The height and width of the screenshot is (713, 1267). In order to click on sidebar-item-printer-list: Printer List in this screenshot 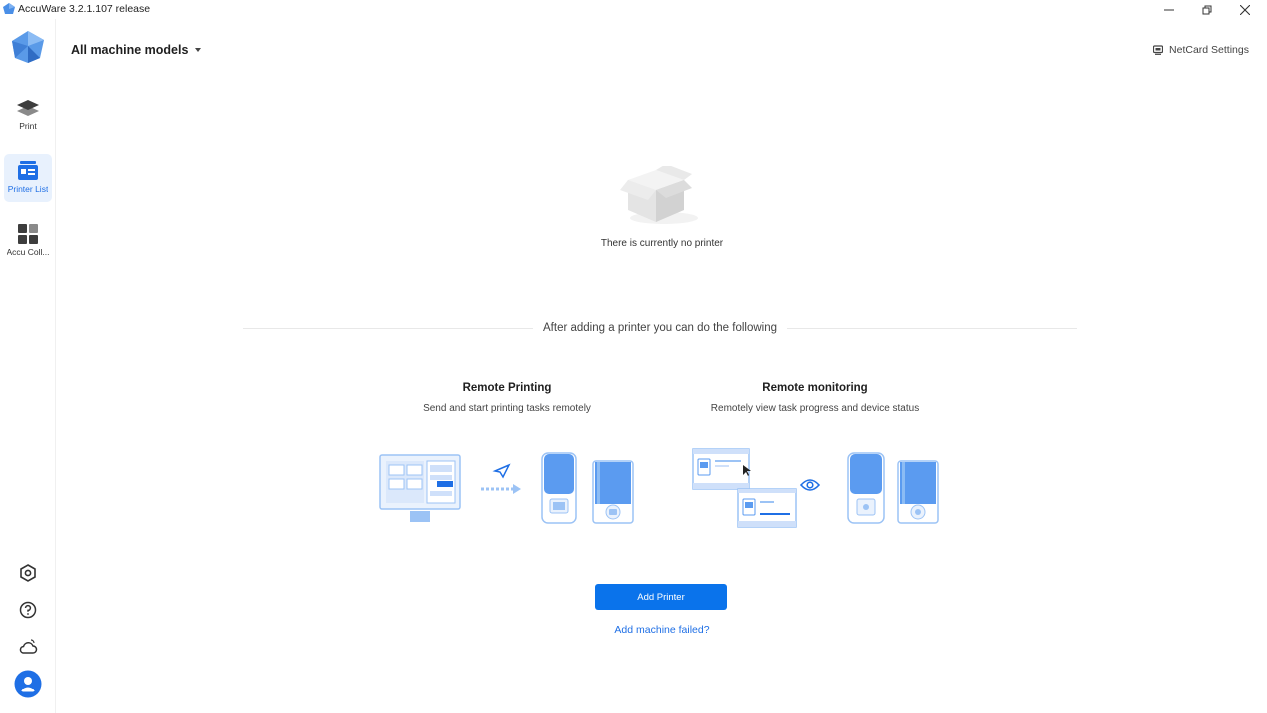, I will do `click(28, 178)`.